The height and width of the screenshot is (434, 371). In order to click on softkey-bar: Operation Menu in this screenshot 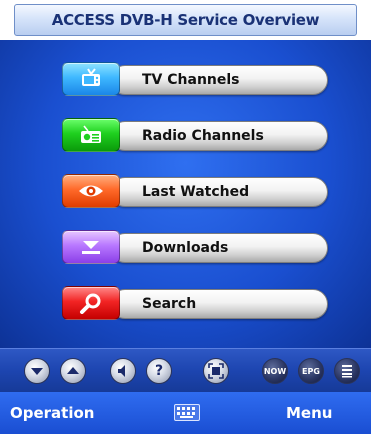, I will do `click(185, 413)`.